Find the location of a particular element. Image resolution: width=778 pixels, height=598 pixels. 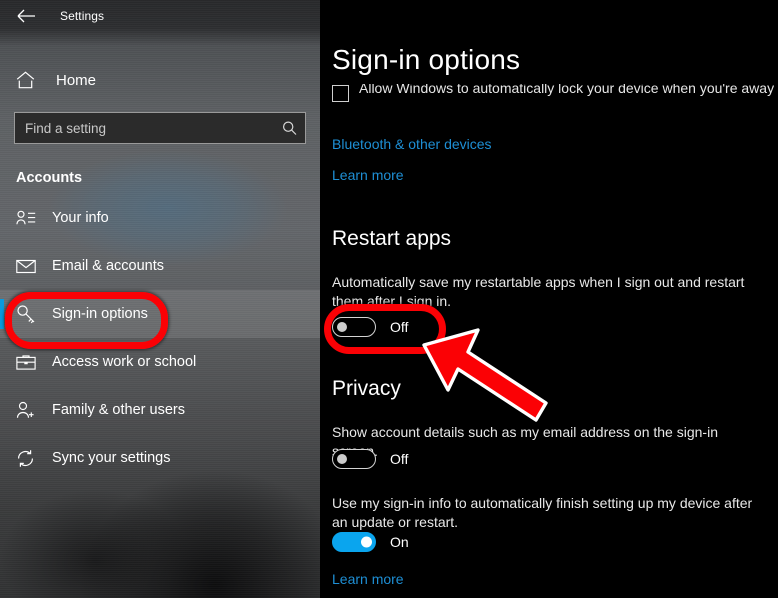

show-account-details-toggle is located at coordinates (354, 459).